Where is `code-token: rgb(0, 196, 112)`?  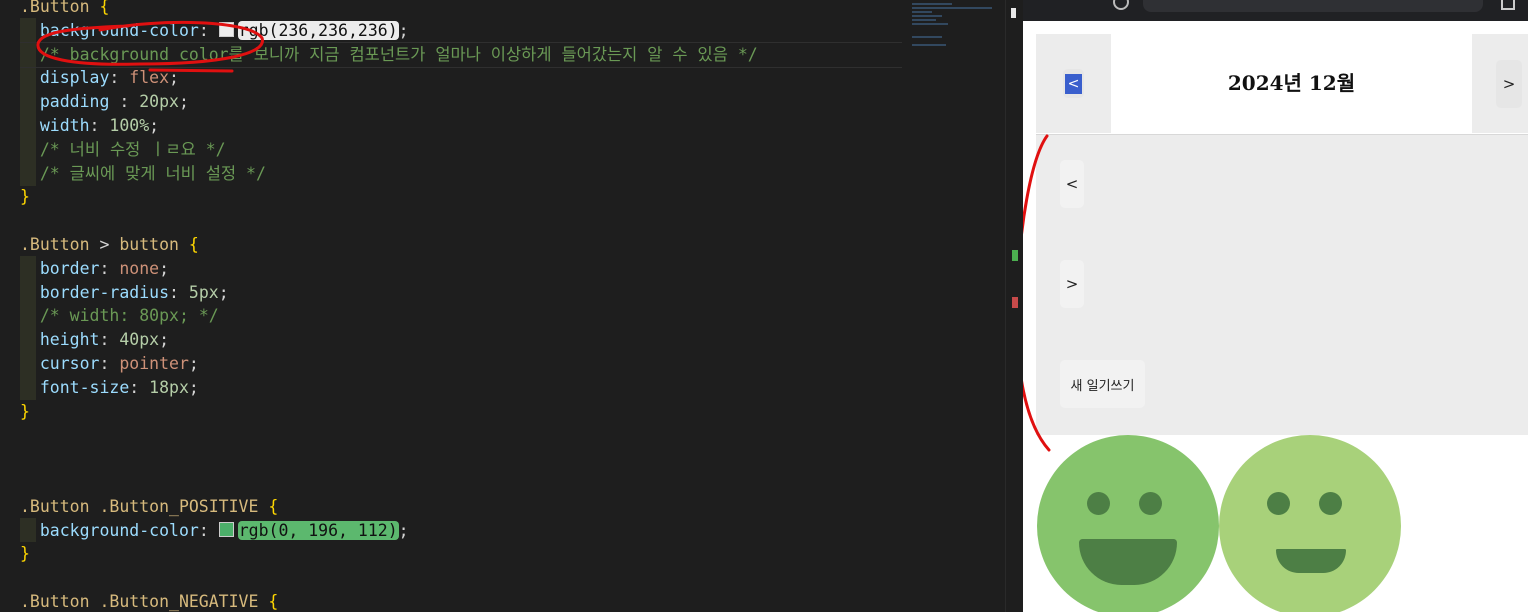
code-token: rgb(0, 196, 112) is located at coordinates (318, 530).